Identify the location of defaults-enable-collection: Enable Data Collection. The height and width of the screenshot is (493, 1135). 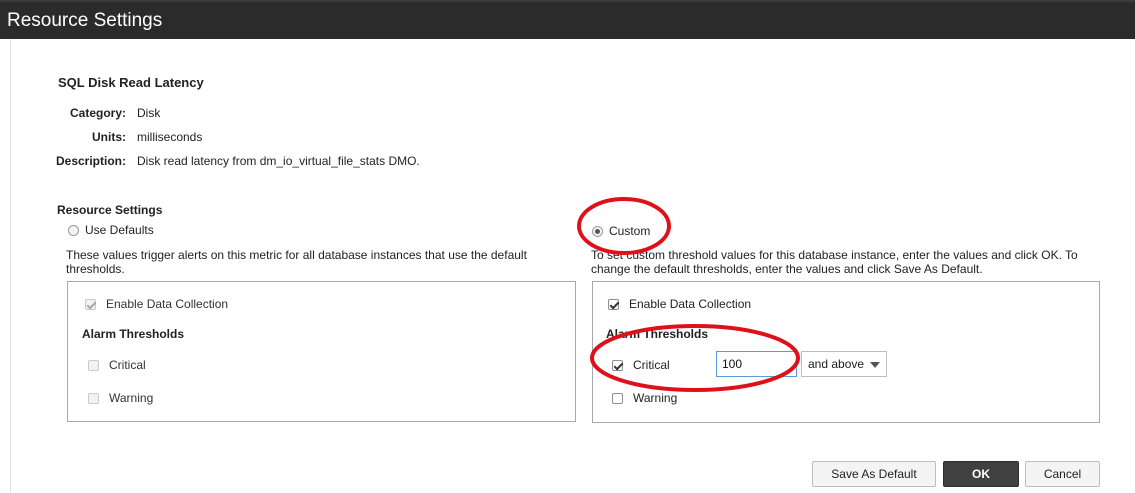
(156, 304).